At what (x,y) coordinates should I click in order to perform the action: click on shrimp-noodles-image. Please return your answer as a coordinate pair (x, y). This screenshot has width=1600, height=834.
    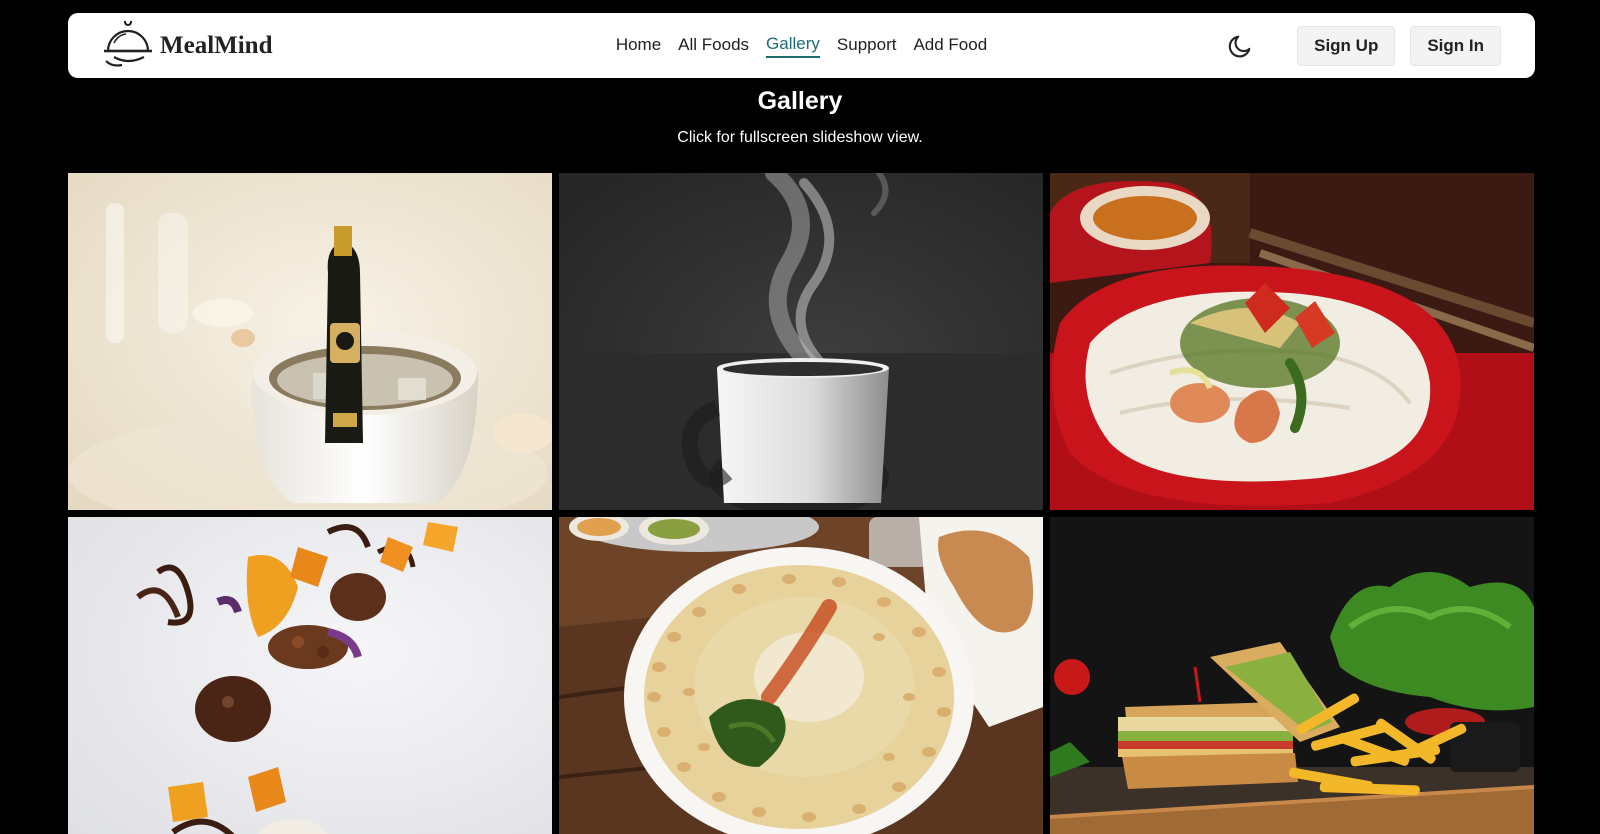
    Looking at the image, I should click on (1292, 341).